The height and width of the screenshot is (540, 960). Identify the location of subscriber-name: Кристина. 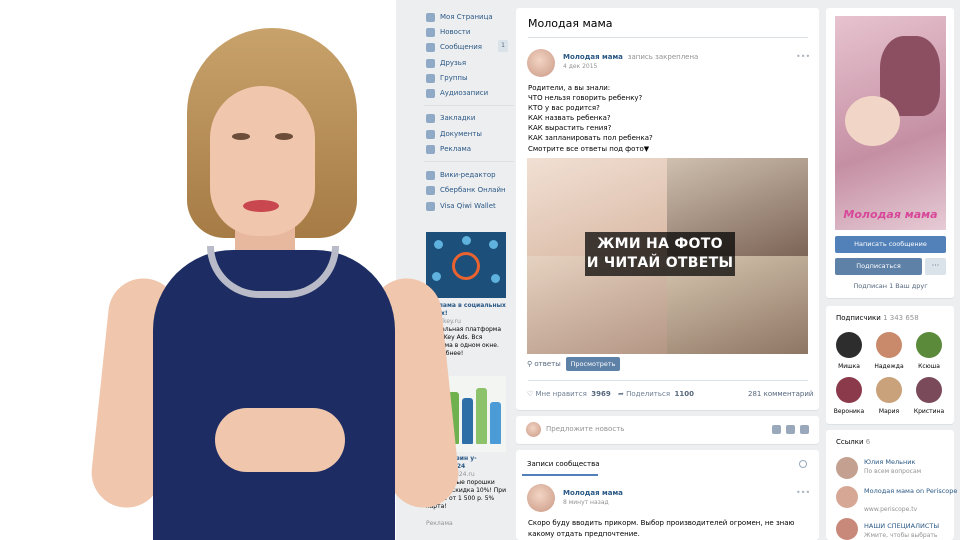
(929, 411).